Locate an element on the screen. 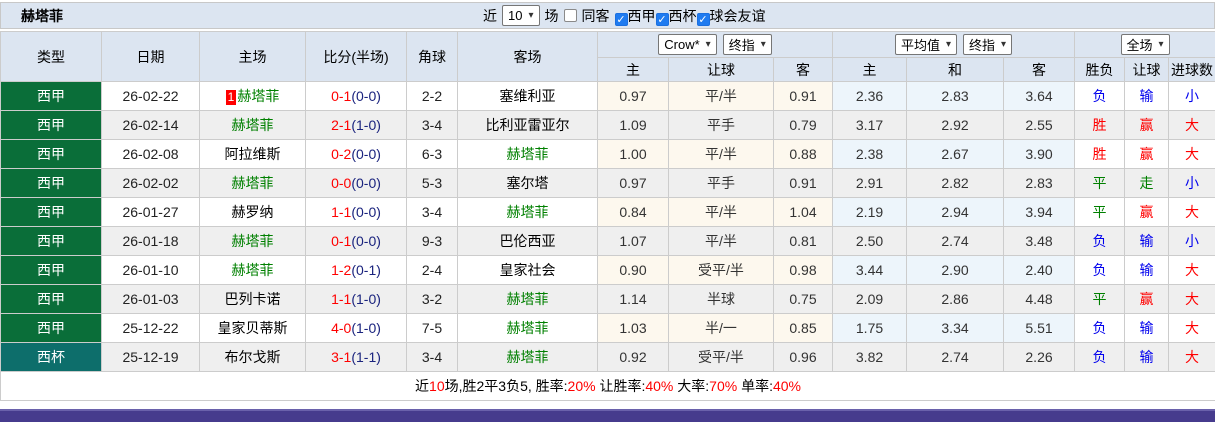 The height and width of the screenshot is (422, 1215). avg-home-odds: 2.50 is located at coordinates (870, 241).